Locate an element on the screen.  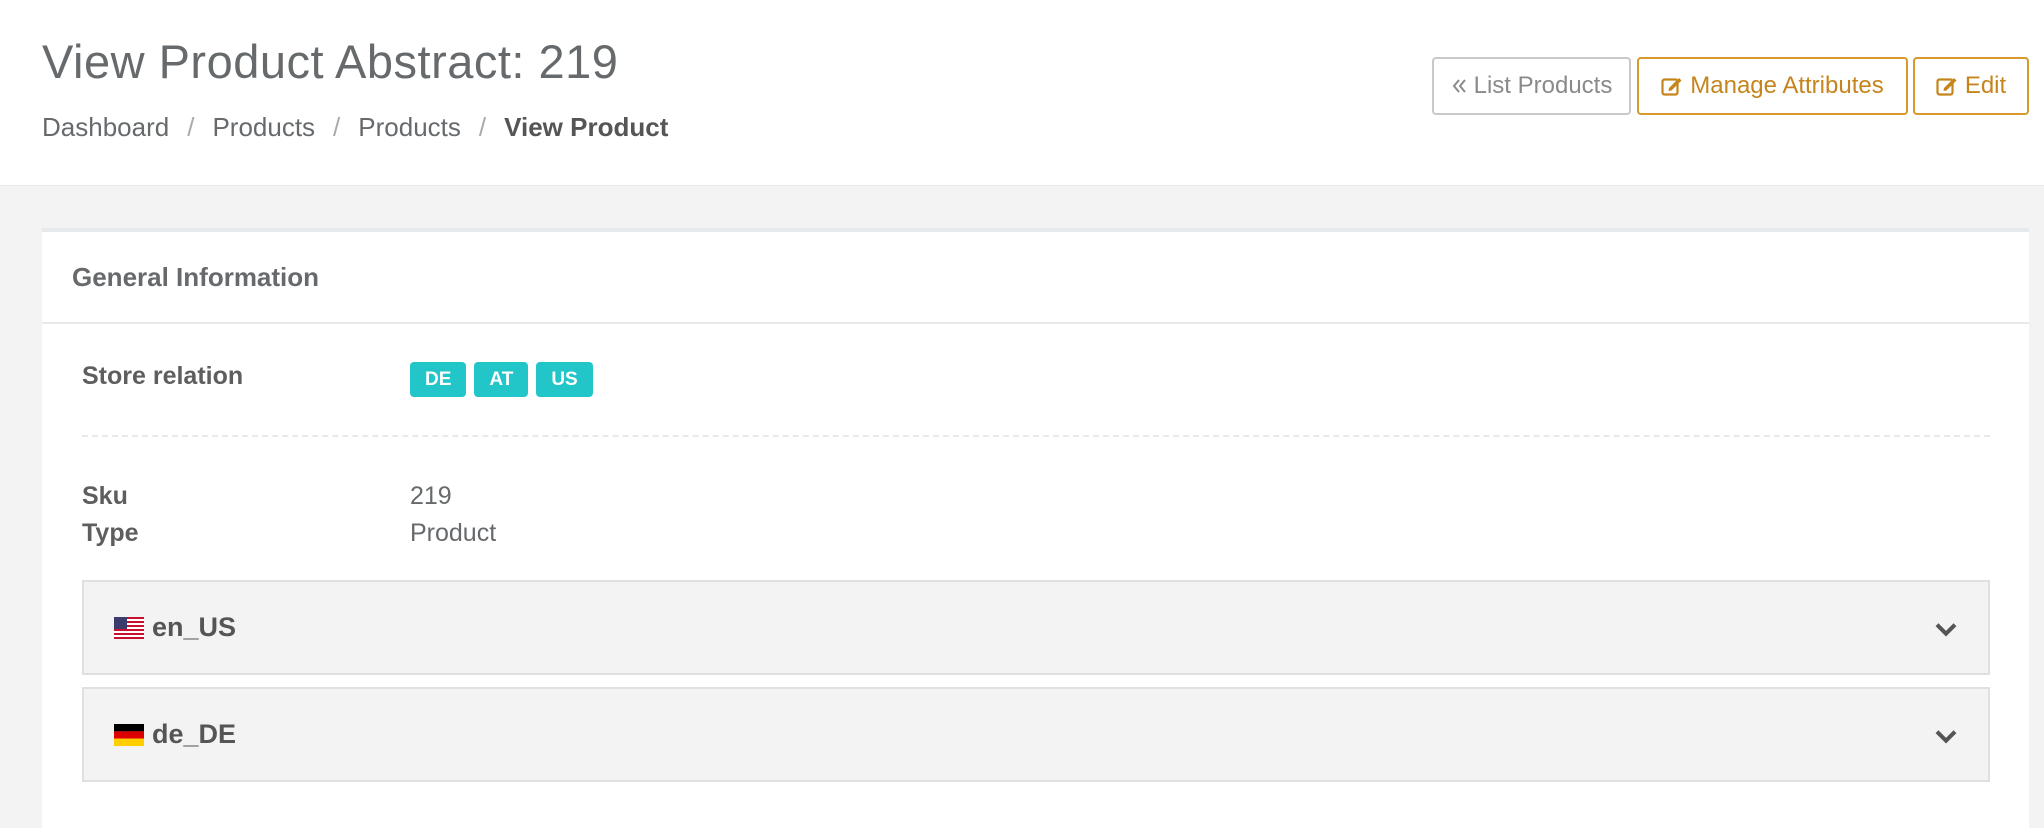
locale-label-de-de: de_DE is located at coordinates (194, 734).